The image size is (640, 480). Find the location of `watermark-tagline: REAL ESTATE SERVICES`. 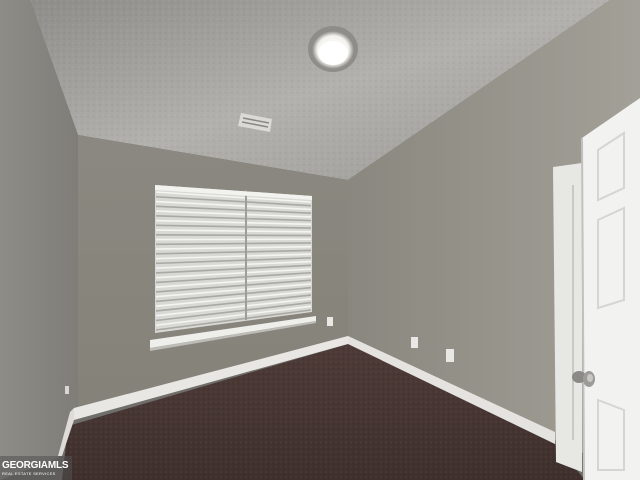

watermark-tagline: REAL ESTATE SERVICES is located at coordinates (29, 473).